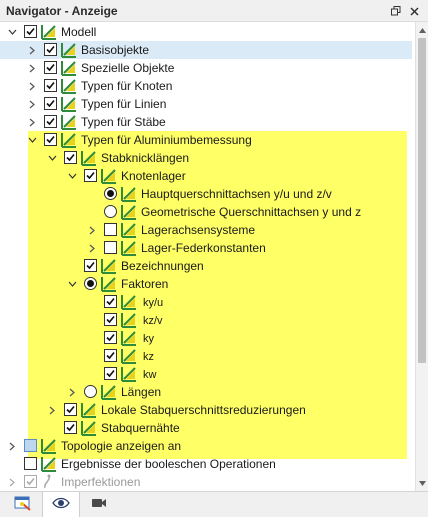 The image size is (428, 517). I want to click on panel-titlebar: Navigator - Anzeige, so click(214, 11).